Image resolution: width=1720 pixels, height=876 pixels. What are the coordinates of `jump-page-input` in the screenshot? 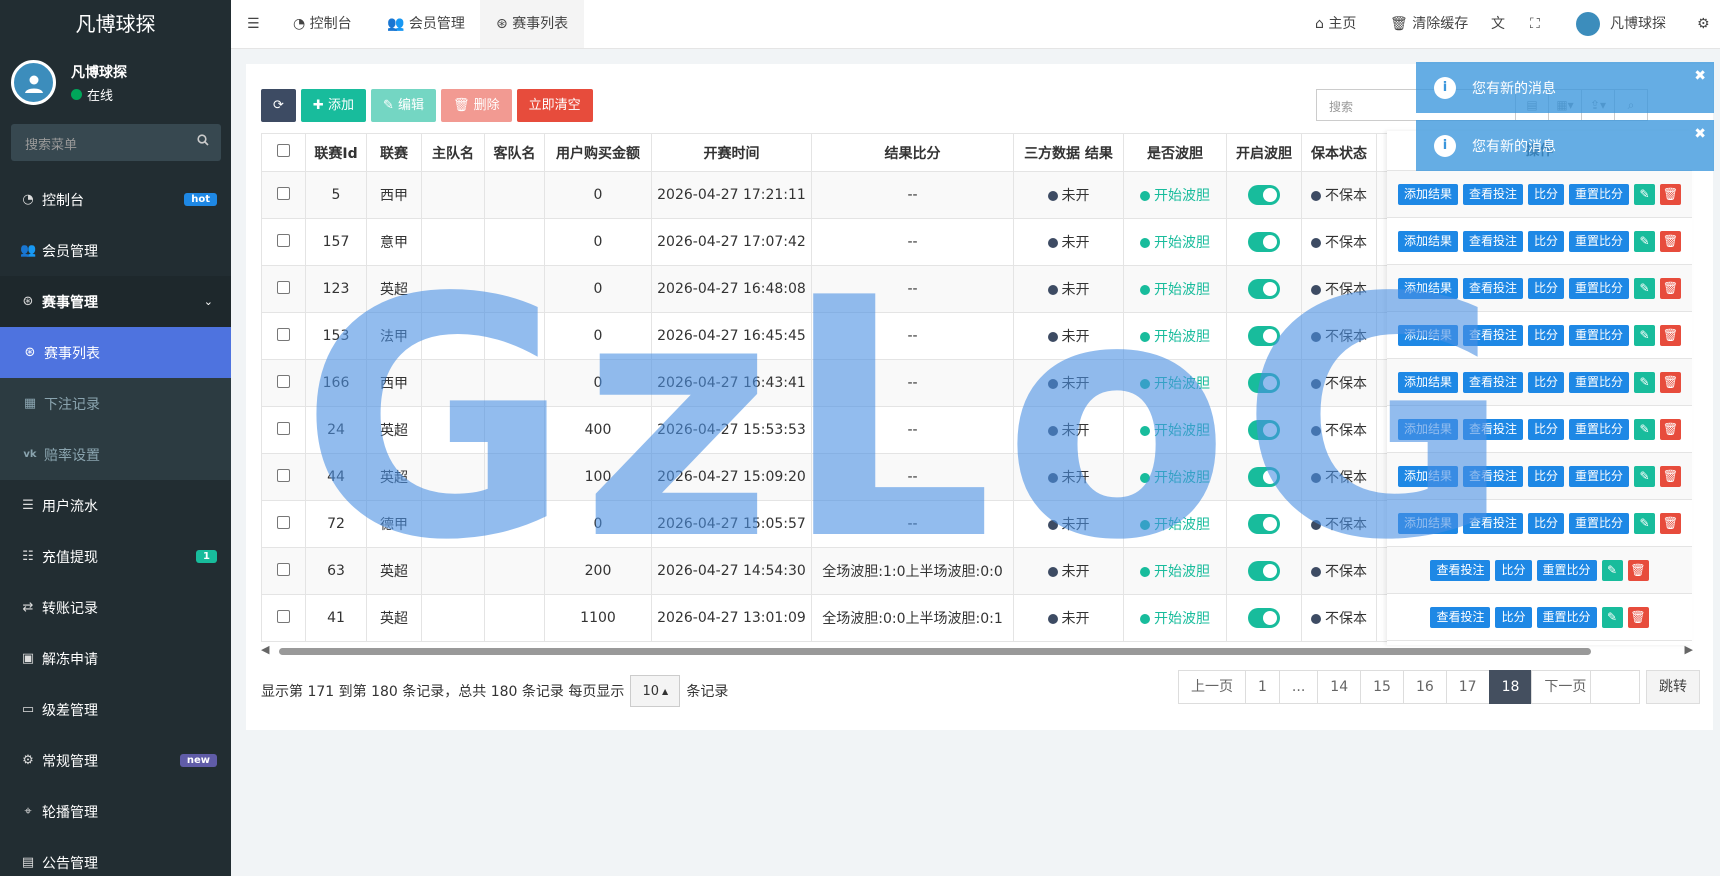 It's located at (1615, 687).